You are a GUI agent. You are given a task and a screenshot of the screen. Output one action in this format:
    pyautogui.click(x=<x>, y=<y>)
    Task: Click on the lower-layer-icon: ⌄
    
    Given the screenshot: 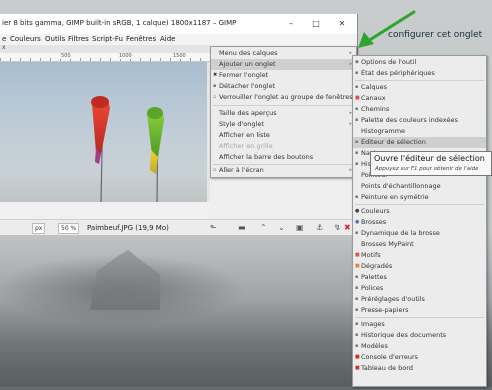 What is the action you would take?
    pyautogui.click(x=281, y=227)
    